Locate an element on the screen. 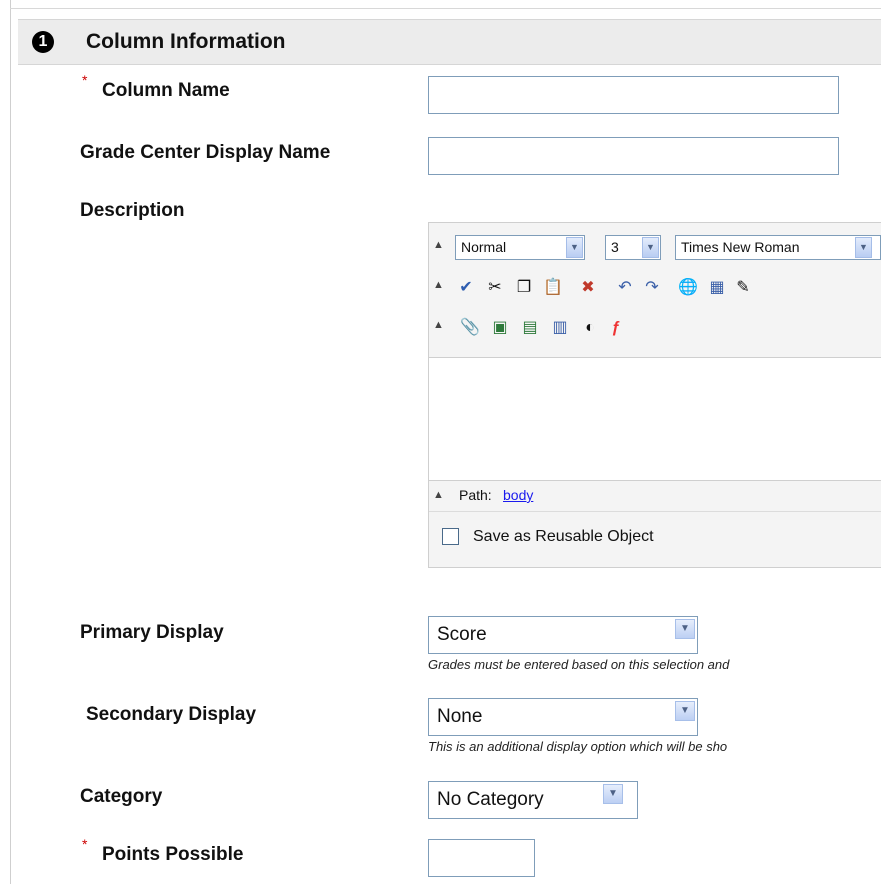  editor-toolbar-row-1: ▲ Normal ▼ 3 ▼ Times New Roman ▼ is located at coordinates (655, 248).